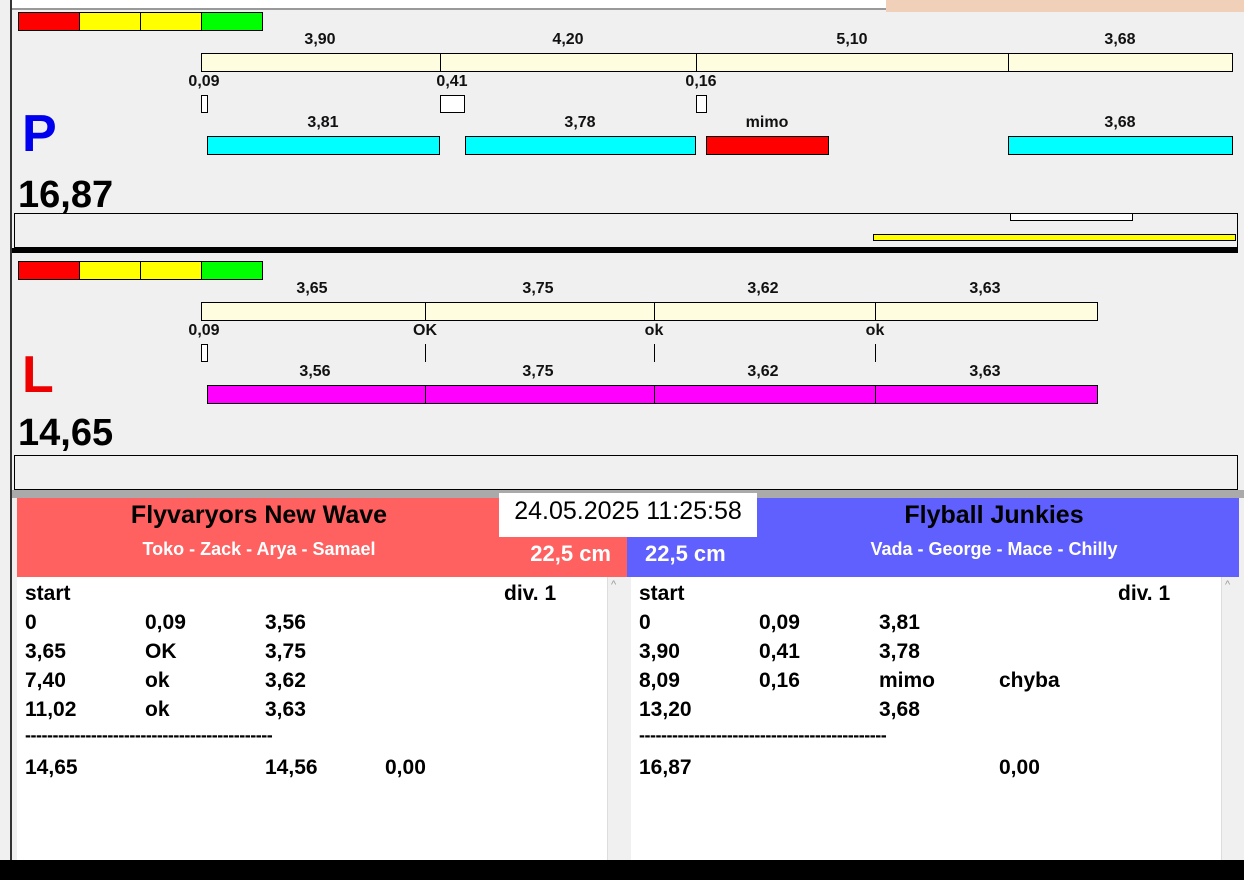 This screenshot has width=1244, height=880. What do you see at coordinates (628, 515) in the screenshot?
I see `datetime-display: 24.05.2025 11:25:58` at bounding box center [628, 515].